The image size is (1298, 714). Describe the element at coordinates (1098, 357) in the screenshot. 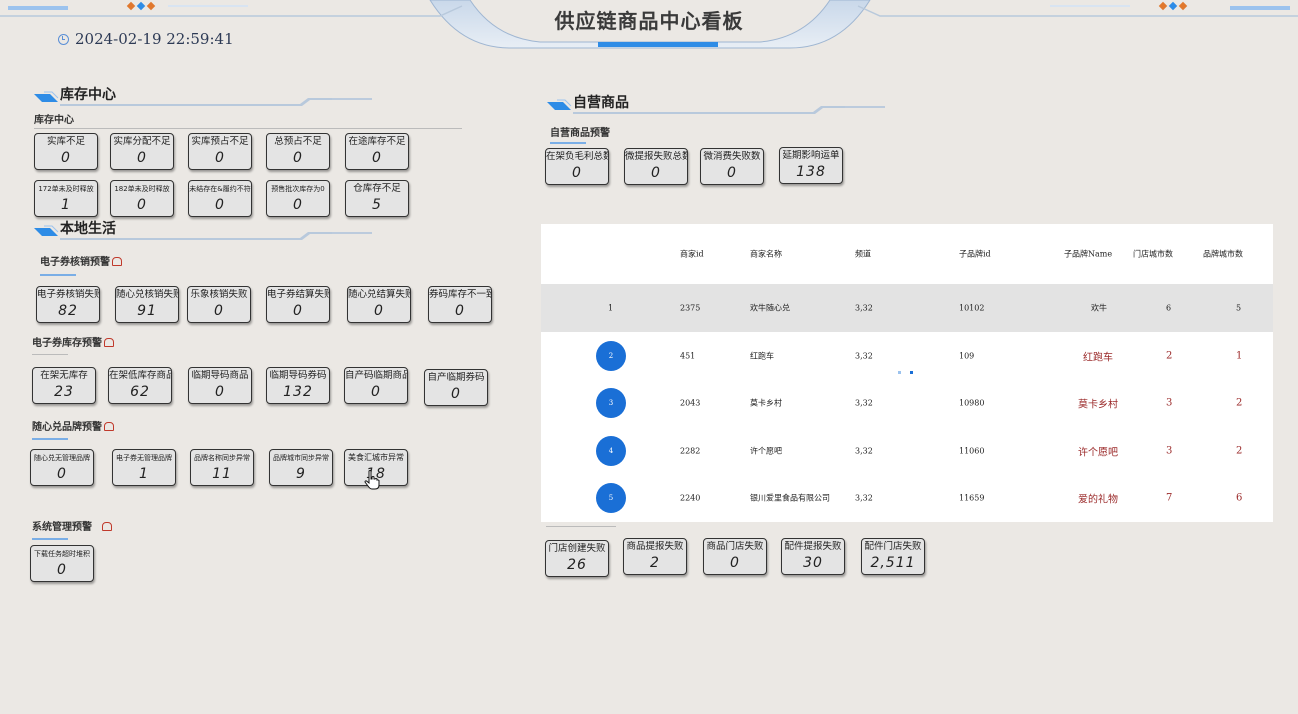

I see `brand-name-cell: 红跑车` at that location.